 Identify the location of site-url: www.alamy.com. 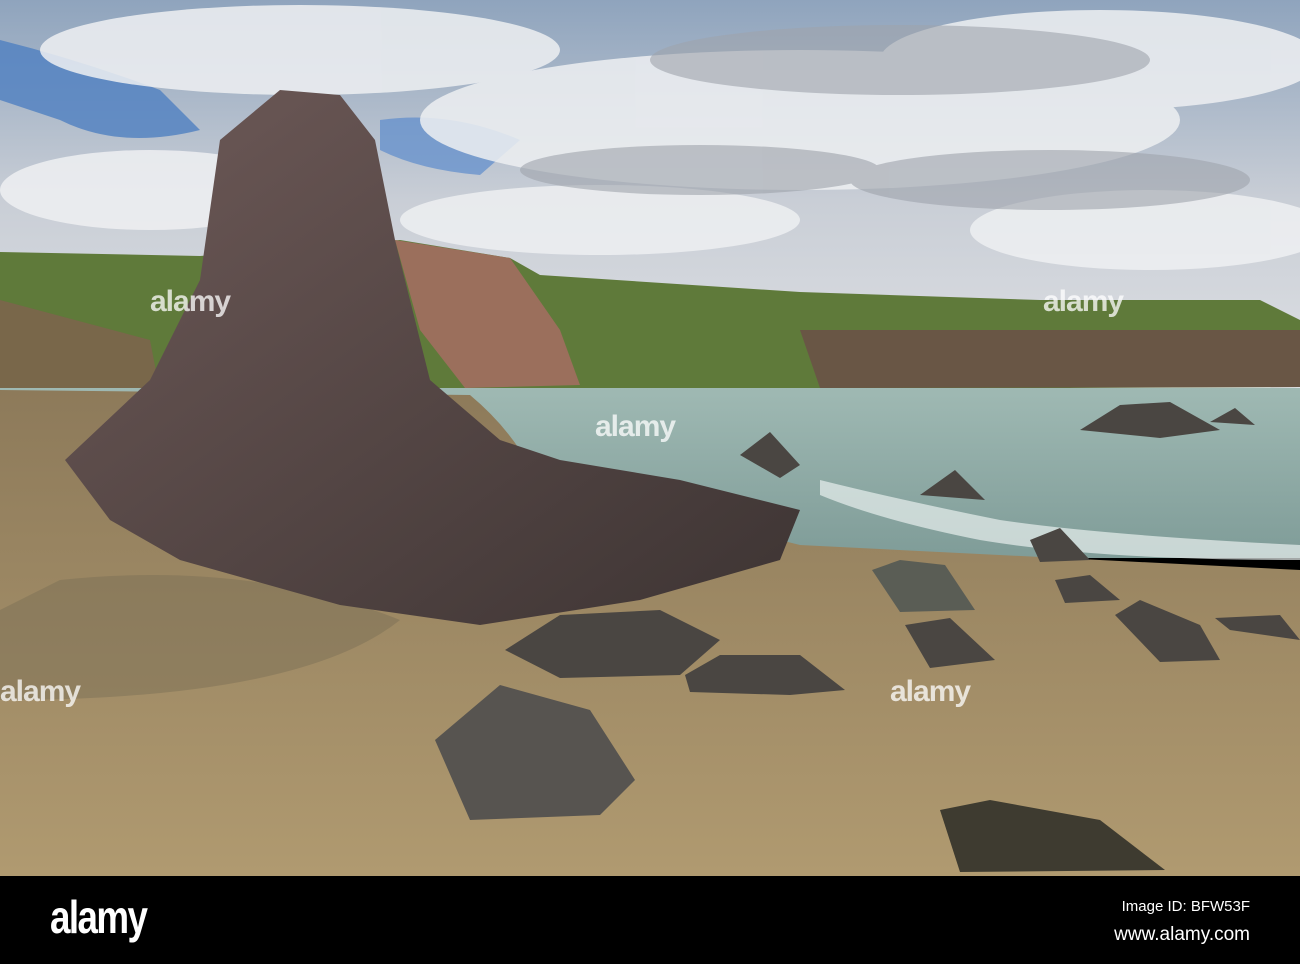
(1182, 934).